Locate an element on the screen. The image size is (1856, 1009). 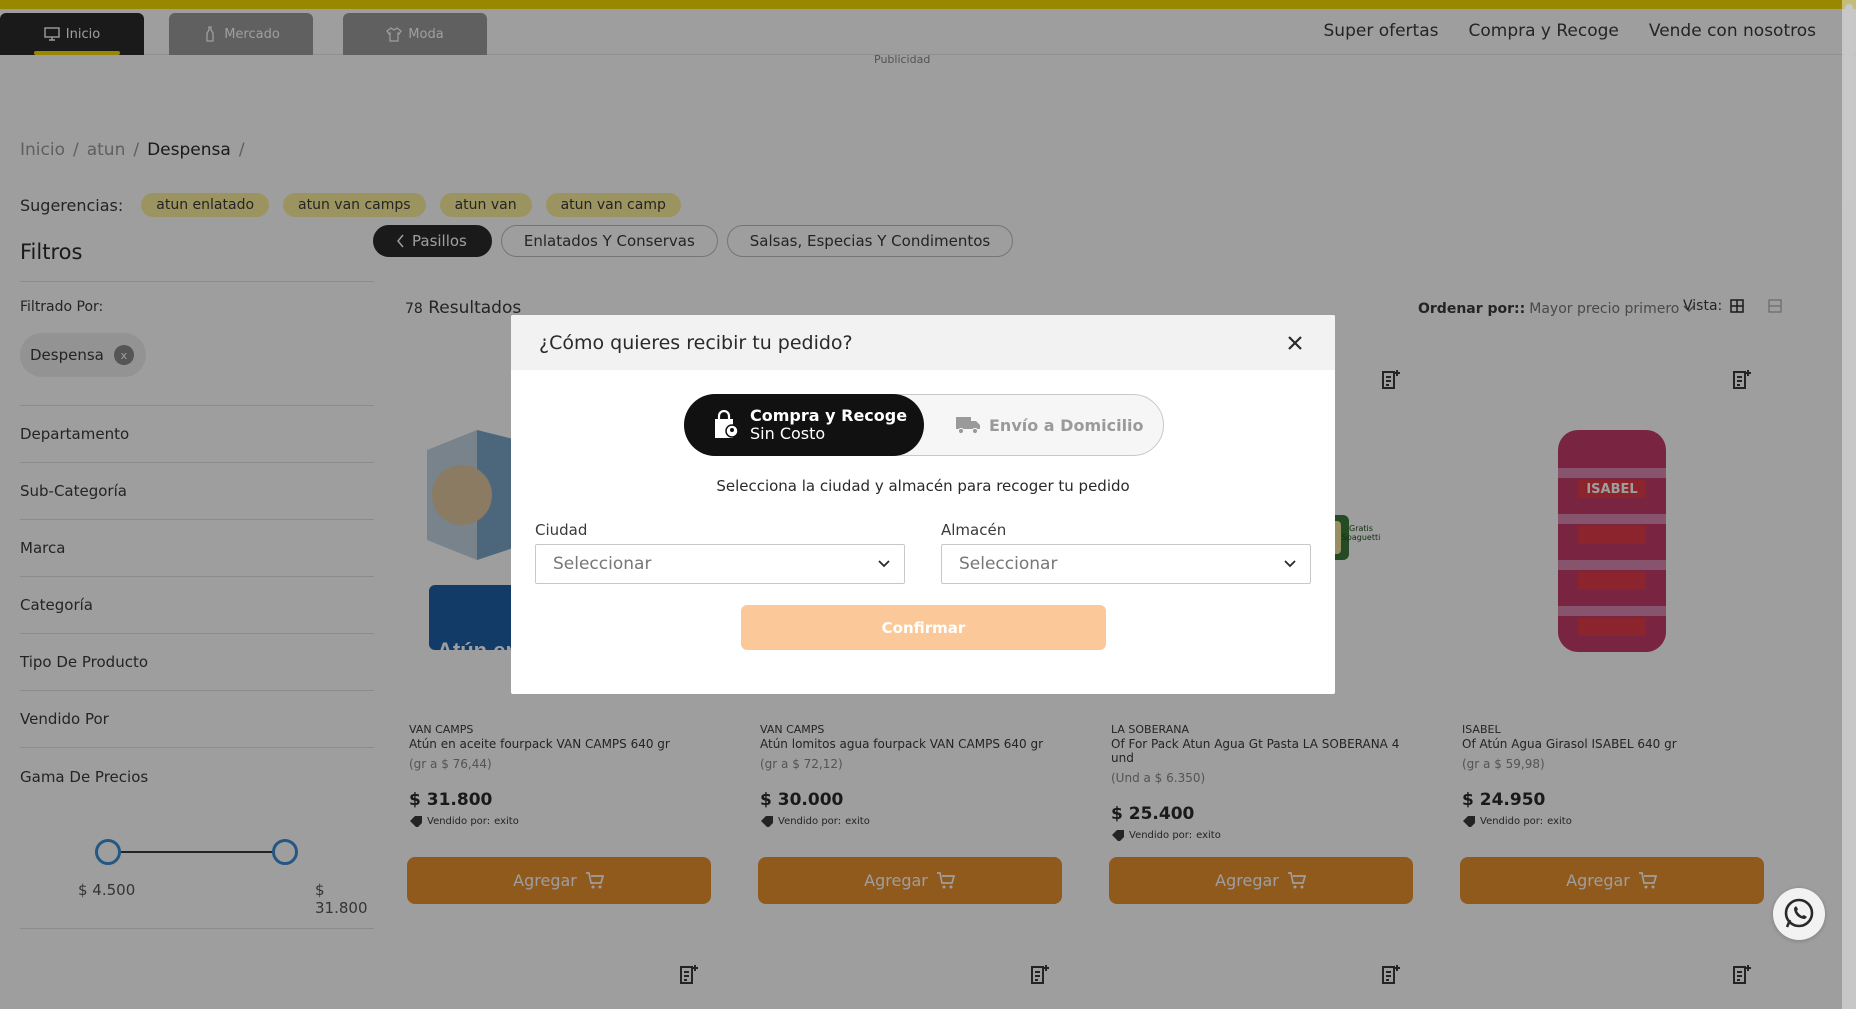
scrollbar-thumb is located at coordinates (1849, 104).